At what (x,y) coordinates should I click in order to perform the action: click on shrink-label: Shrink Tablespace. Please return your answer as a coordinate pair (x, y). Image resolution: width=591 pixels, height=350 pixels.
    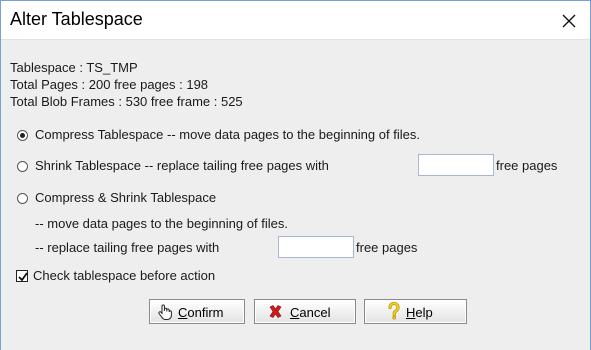
    Looking at the image, I should click on (88, 165).